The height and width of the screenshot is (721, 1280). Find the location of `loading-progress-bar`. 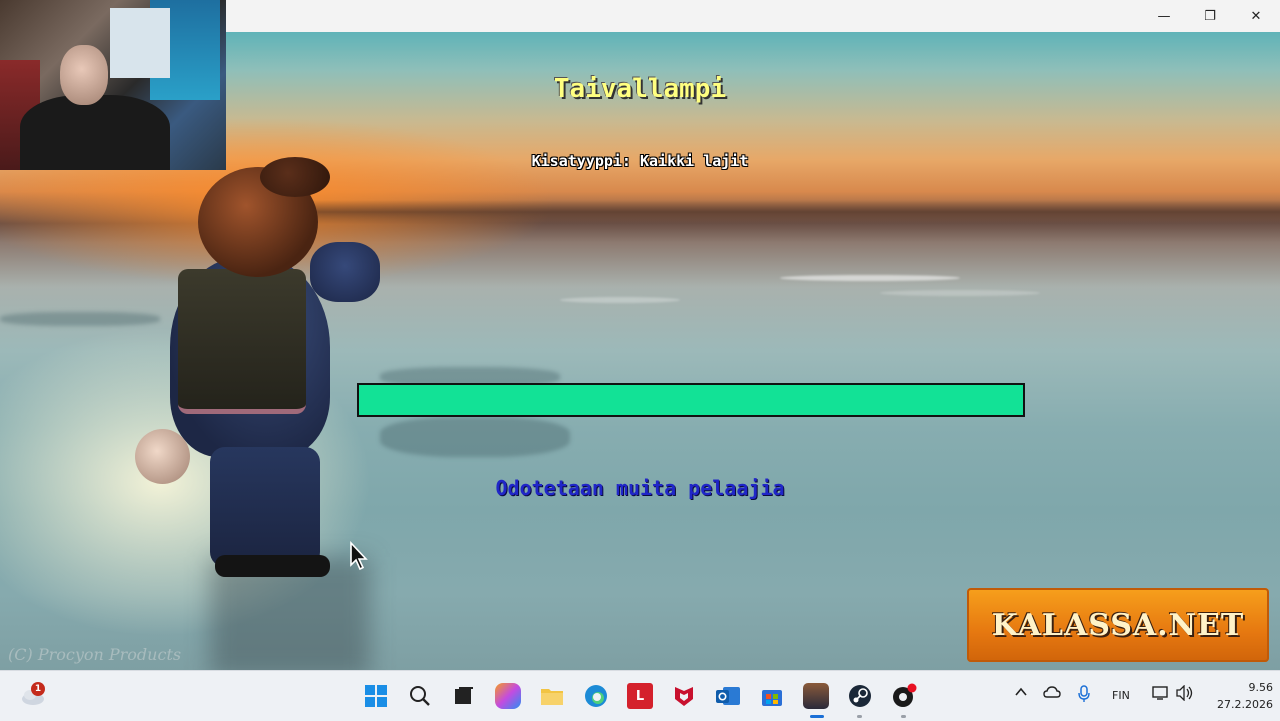

loading-progress-bar is located at coordinates (691, 400).